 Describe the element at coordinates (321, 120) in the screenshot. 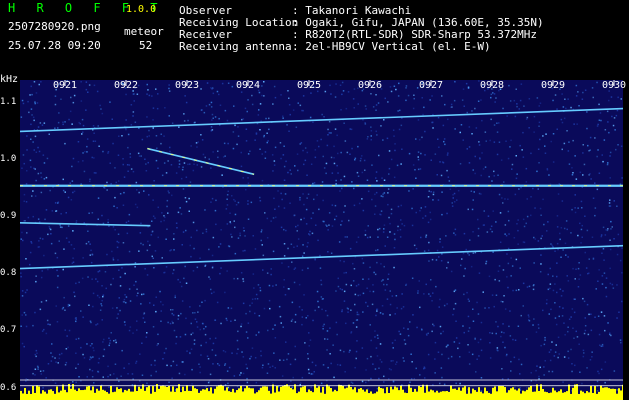

I see `trace-carrier-upper` at that location.